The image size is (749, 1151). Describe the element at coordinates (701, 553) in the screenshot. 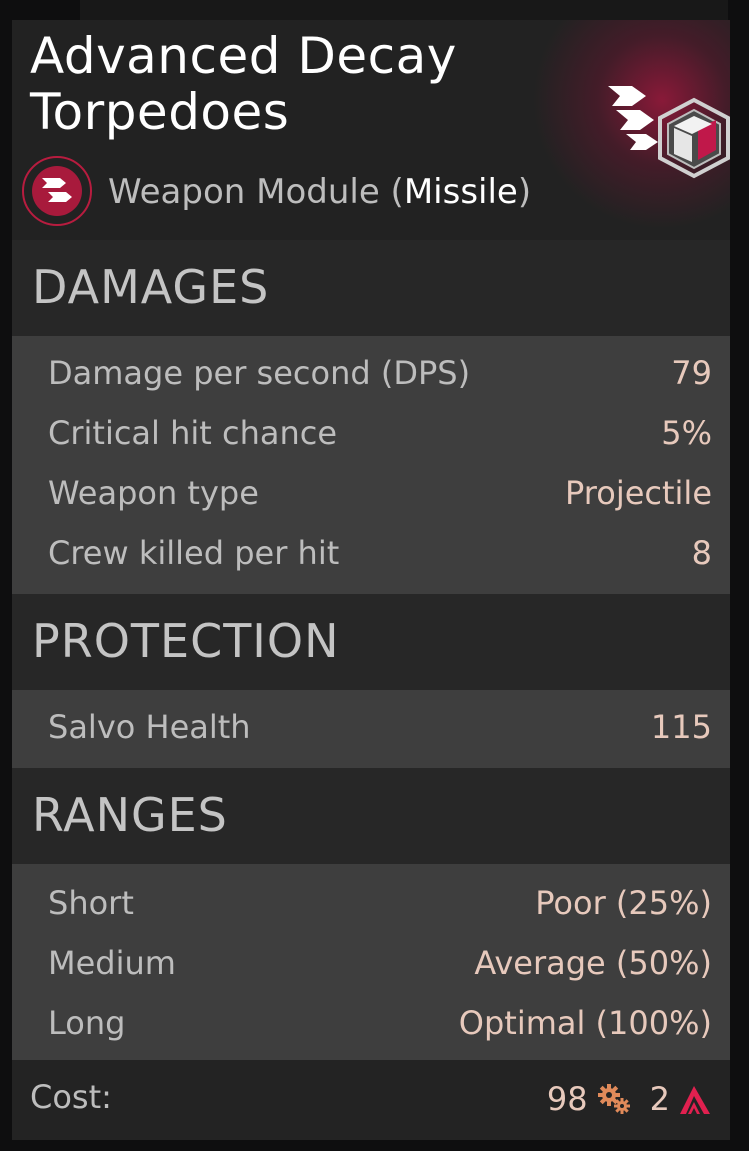

I see `stat-value: 8` at that location.